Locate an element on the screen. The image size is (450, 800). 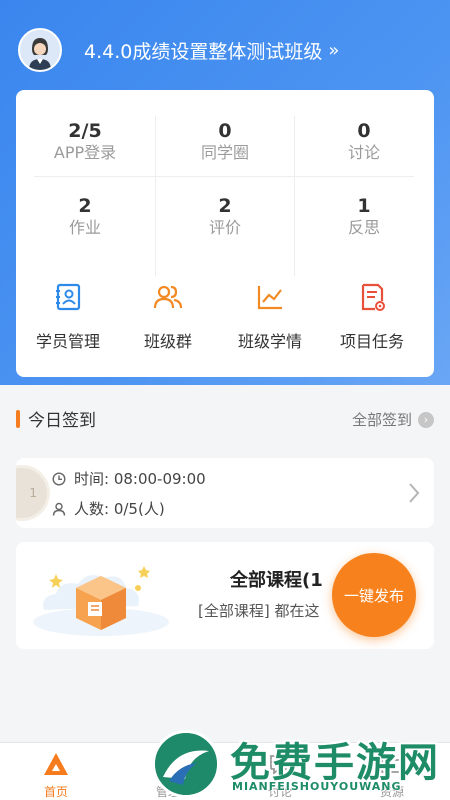
checkin-time: 时间: 08:00-09:00 is located at coordinates (129, 478).